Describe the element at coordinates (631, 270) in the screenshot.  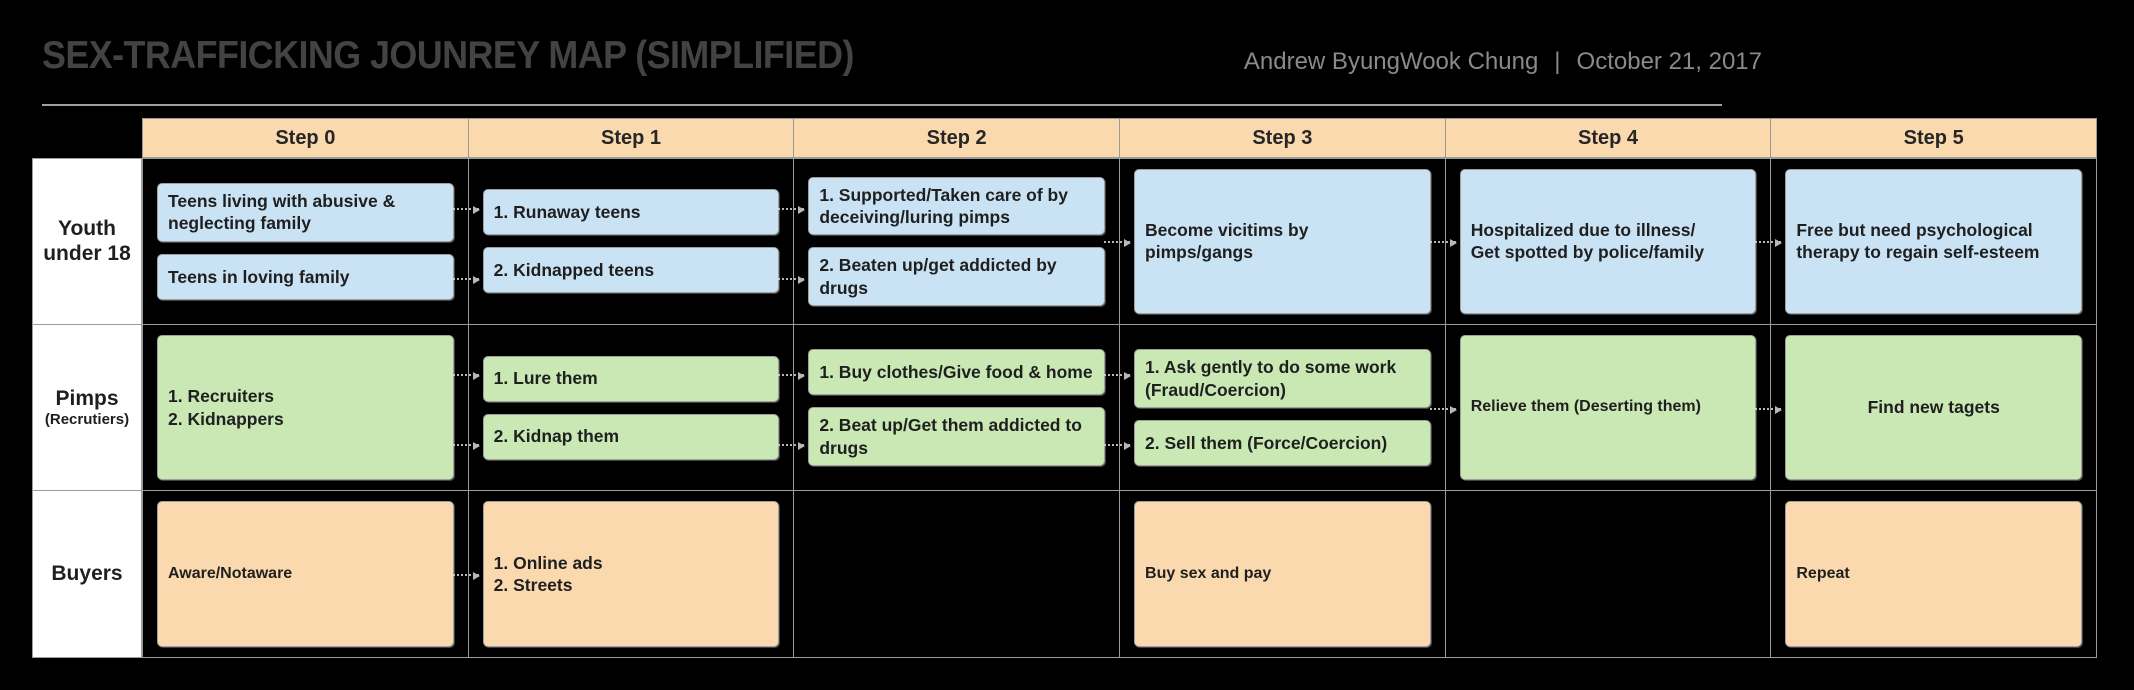
I see `card: 2. Kidnapped teens` at that location.